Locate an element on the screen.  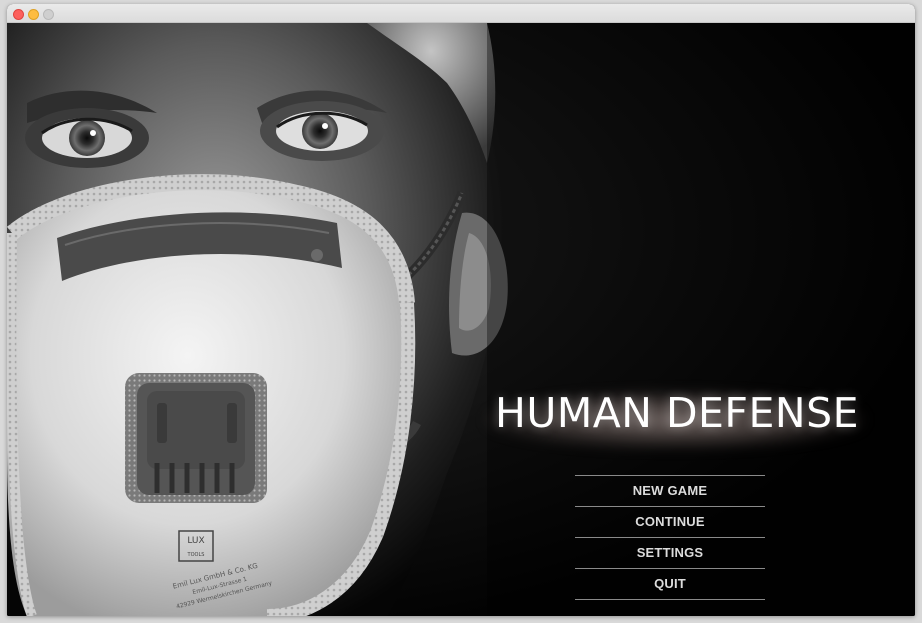
maximize-icon is located at coordinates (48, 14).